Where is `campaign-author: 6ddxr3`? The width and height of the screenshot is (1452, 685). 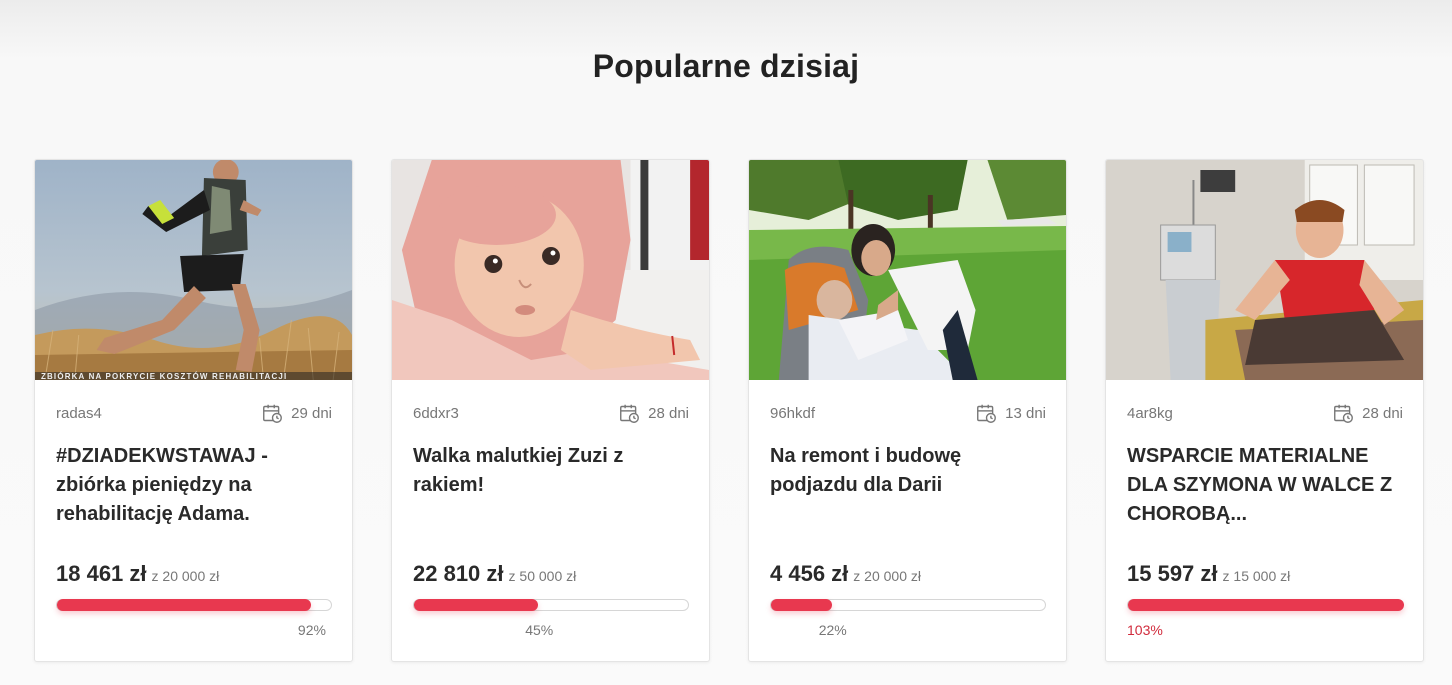 campaign-author: 6ddxr3 is located at coordinates (436, 413).